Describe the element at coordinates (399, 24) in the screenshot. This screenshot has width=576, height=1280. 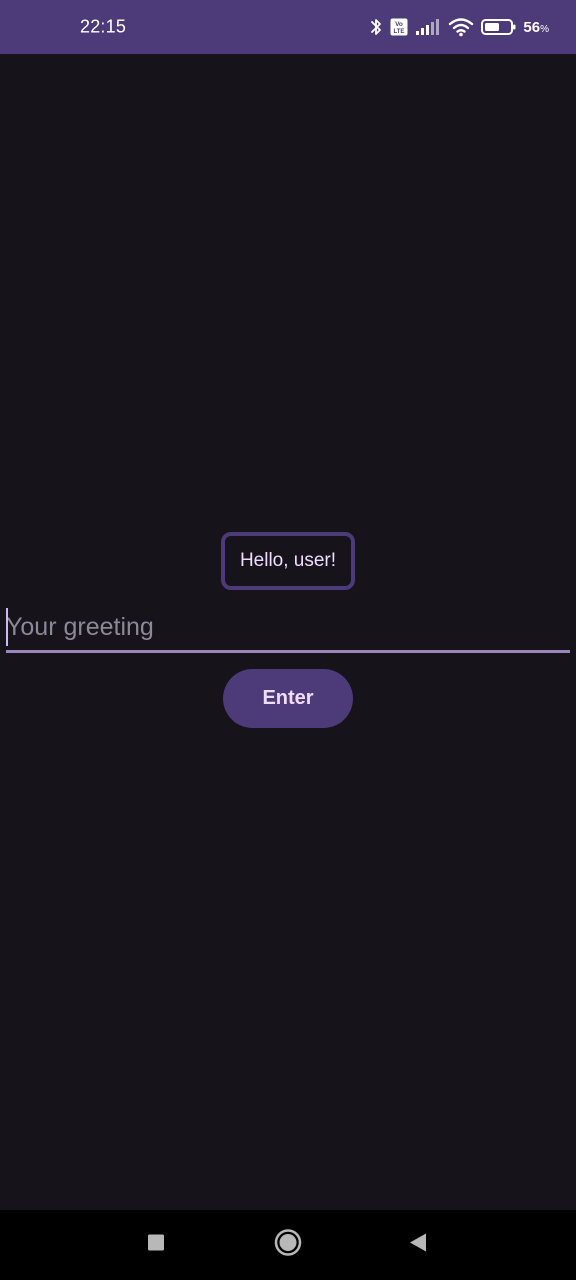
I see `svg-text: Vo` at that location.